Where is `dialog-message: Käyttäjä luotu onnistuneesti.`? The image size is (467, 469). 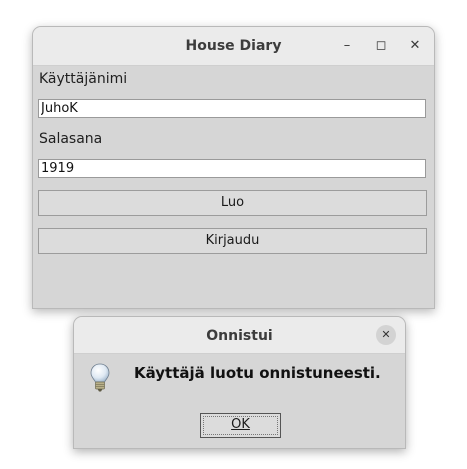
dialog-message: Käyttäjä luotu onnistuneesti. is located at coordinates (257, 373).